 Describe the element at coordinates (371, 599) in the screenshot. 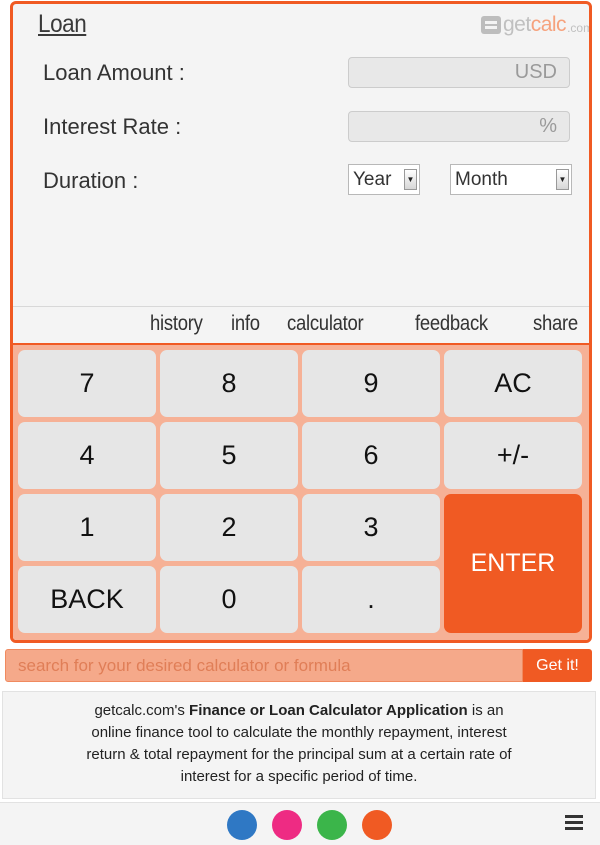

I see `key-decimal: .` at that location.